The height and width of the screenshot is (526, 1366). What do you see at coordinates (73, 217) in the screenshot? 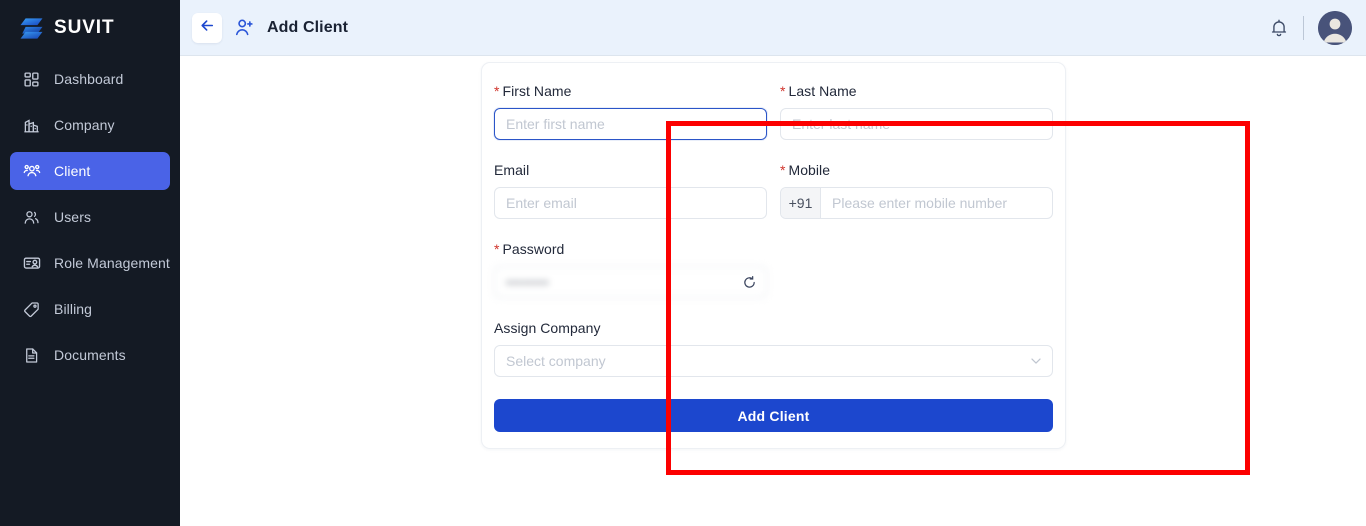
I see `sidebar-item-label: Users` at bounding box center [73, 217].